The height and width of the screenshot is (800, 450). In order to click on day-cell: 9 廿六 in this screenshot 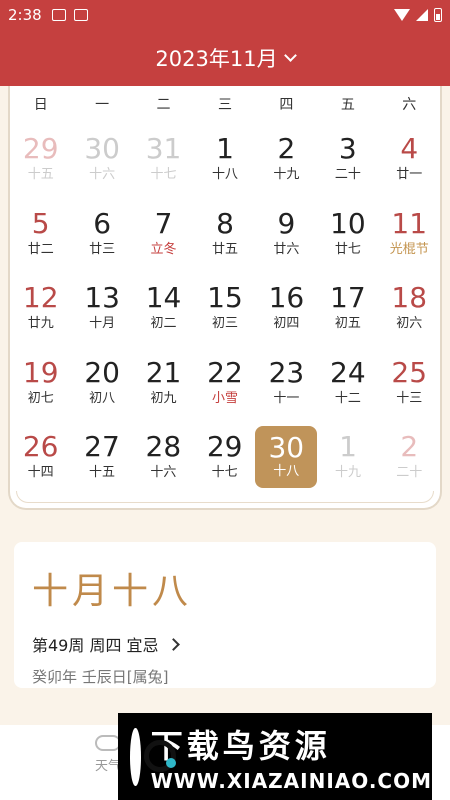, I will do `click(286, 238)`.